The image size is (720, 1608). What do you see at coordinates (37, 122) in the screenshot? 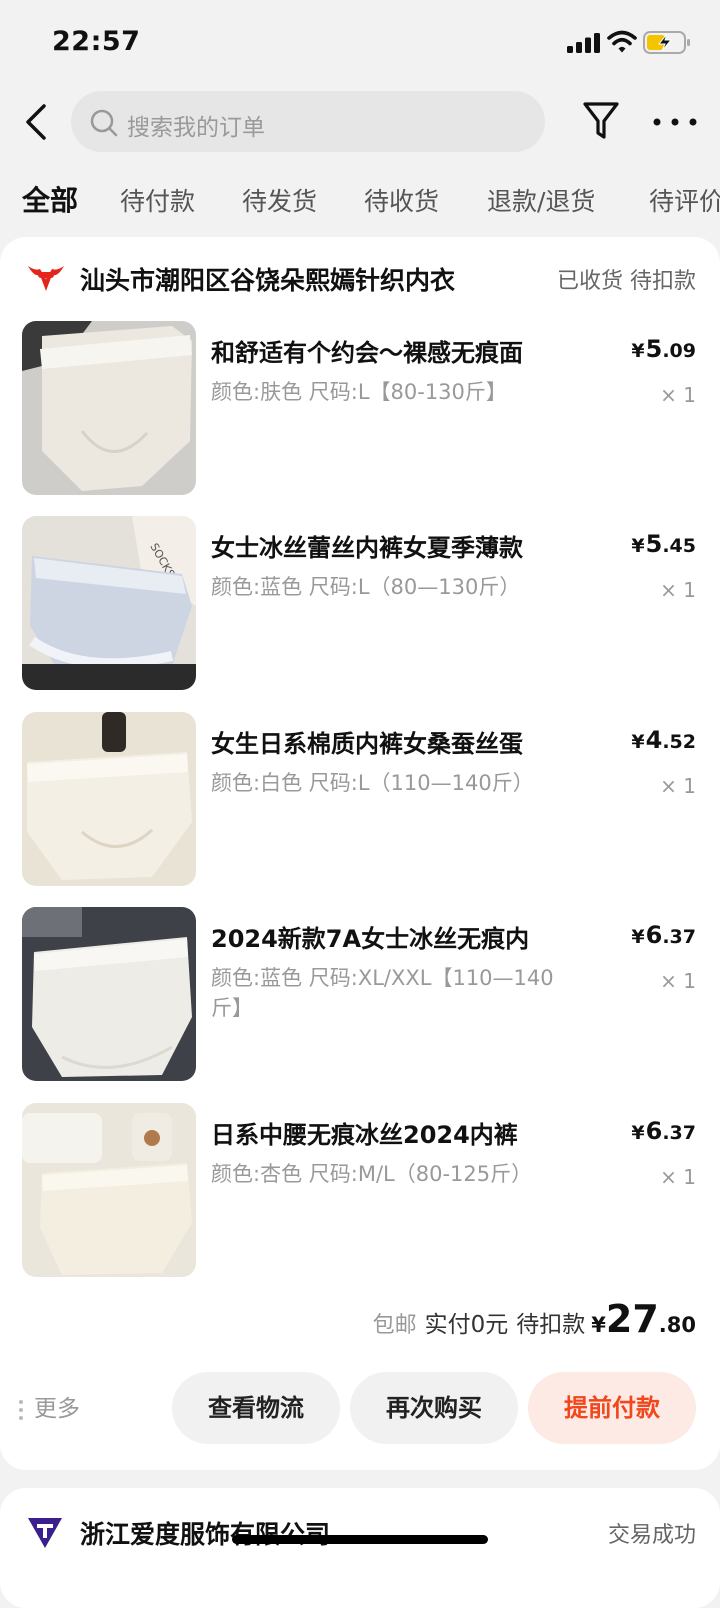
I see `back-arrow-icon` at bounding box center [37, 122].